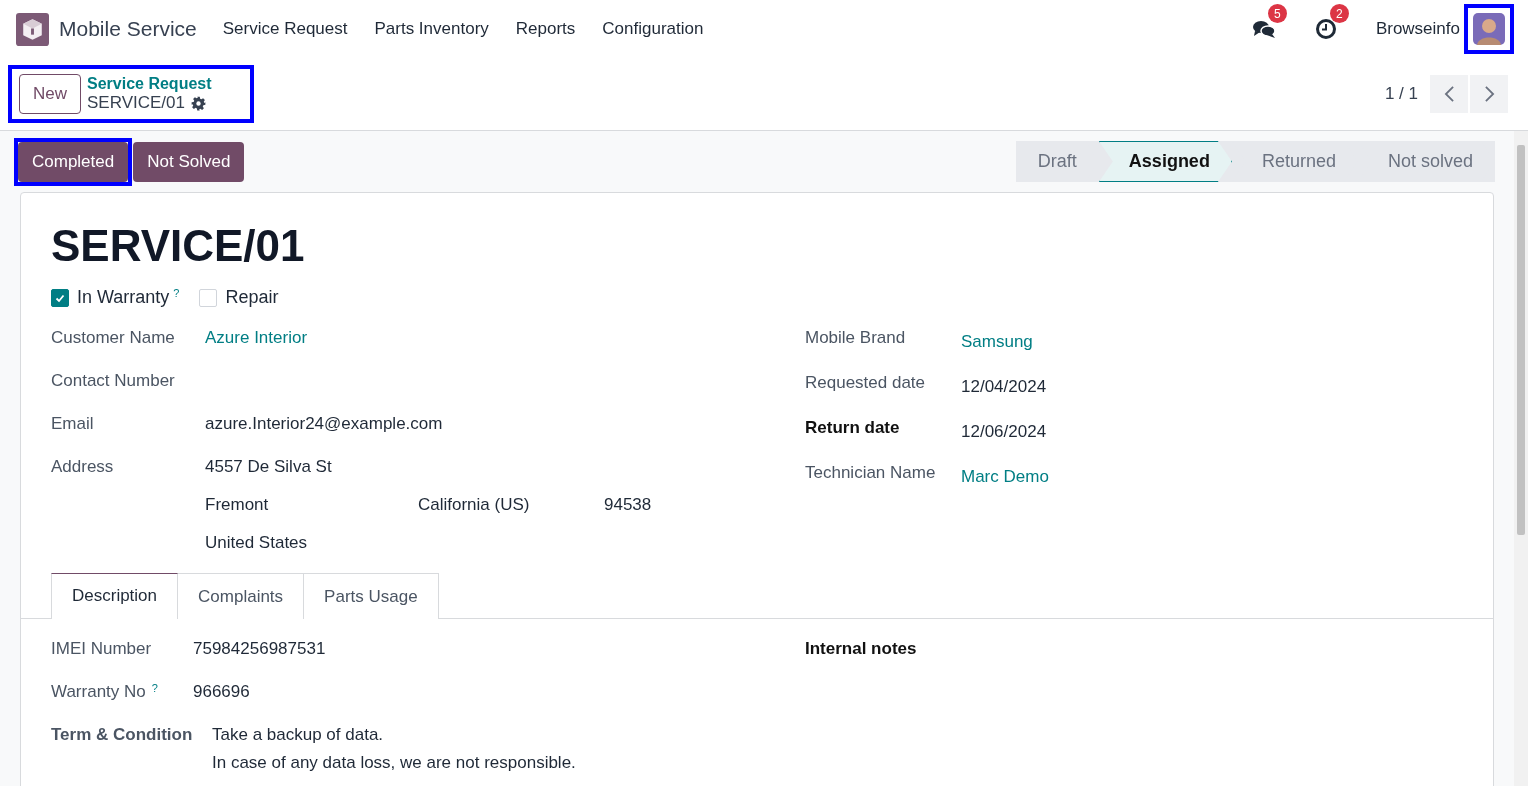 The height and width of the screenshot is (786, 1528). What do you see at coordinates (50, 94) in the screenshot?
I see `new-button: New` at bounding box center [50, 94].